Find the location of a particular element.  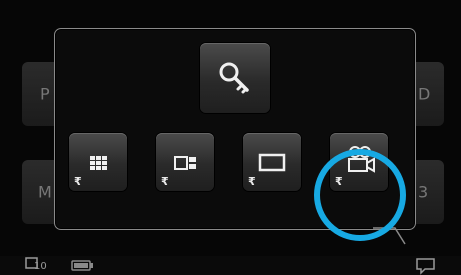

message-icon is located at coordinates (426, 265).